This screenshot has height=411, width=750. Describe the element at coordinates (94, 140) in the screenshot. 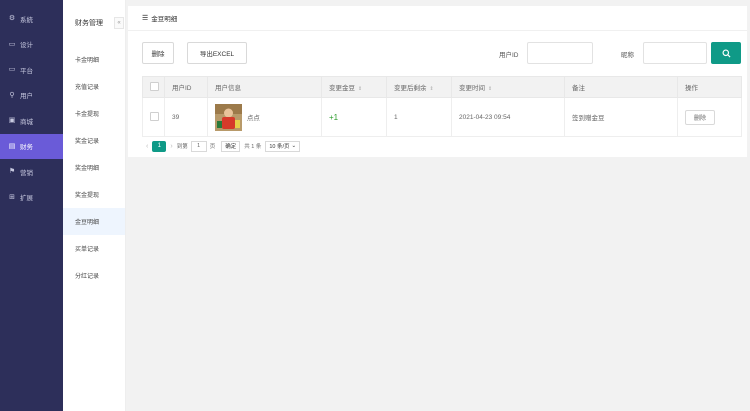

I see `subnav-item-bonus-record: 奖金记录` at that location.